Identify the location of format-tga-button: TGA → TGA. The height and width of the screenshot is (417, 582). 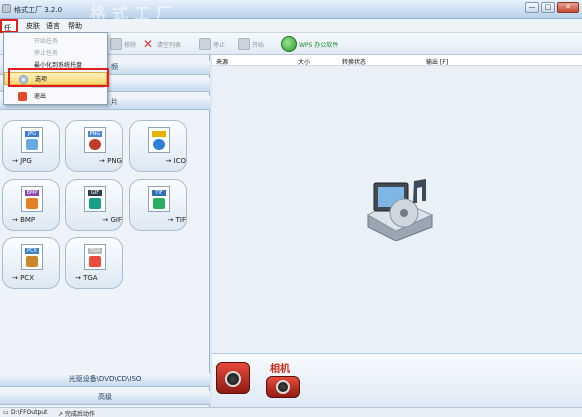
(94, 263).